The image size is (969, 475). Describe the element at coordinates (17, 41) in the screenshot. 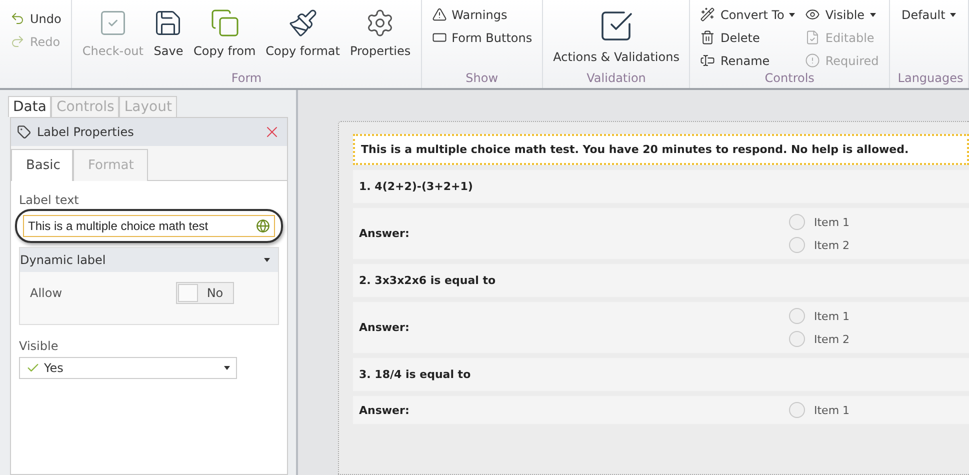

I see `redo-icon` at that location.